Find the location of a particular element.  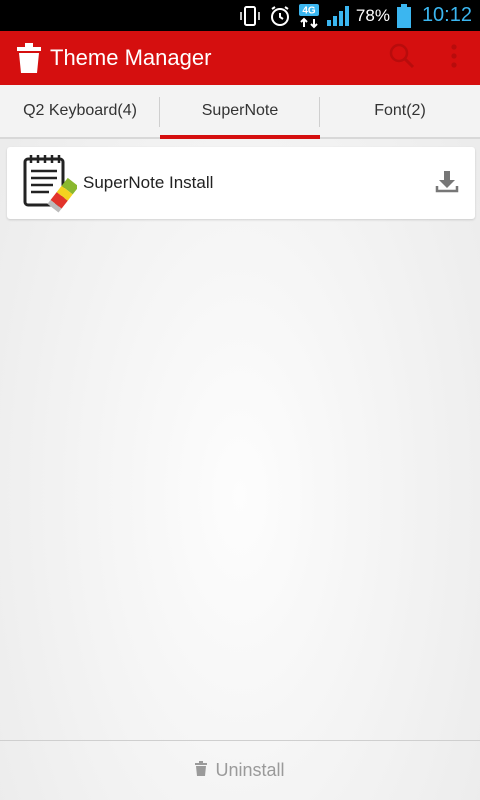

item-label: SuperNote Install is located at coordinates (148, 182).